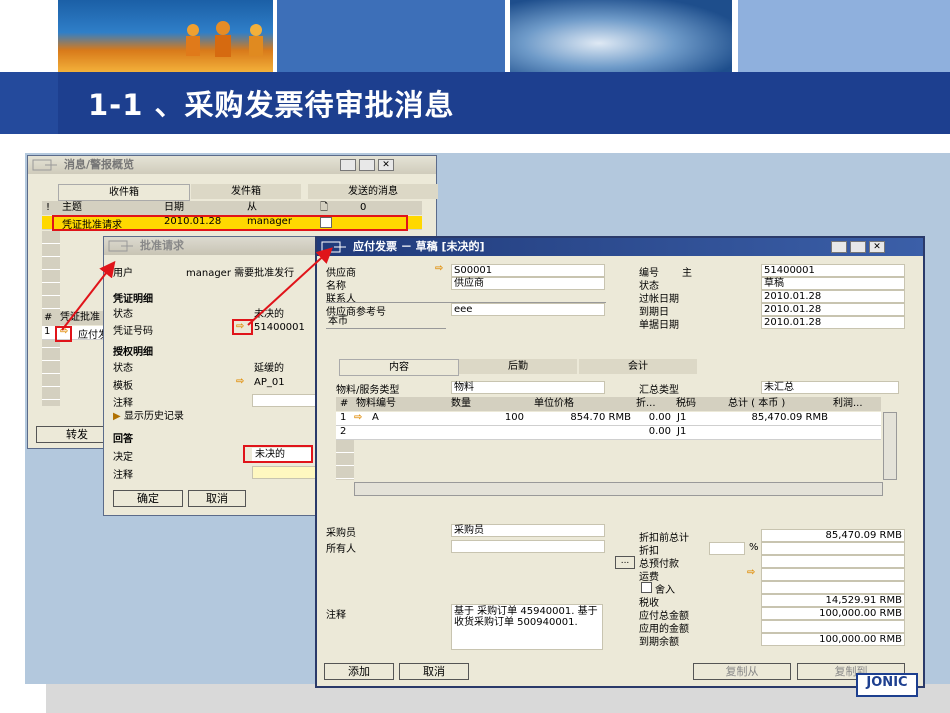 The height and width of the screenshot is (713, 950). What do you see at coordinates (197, 289) in the screenshot?
I see `annotation-arrows` at bounding box center [197, 289].